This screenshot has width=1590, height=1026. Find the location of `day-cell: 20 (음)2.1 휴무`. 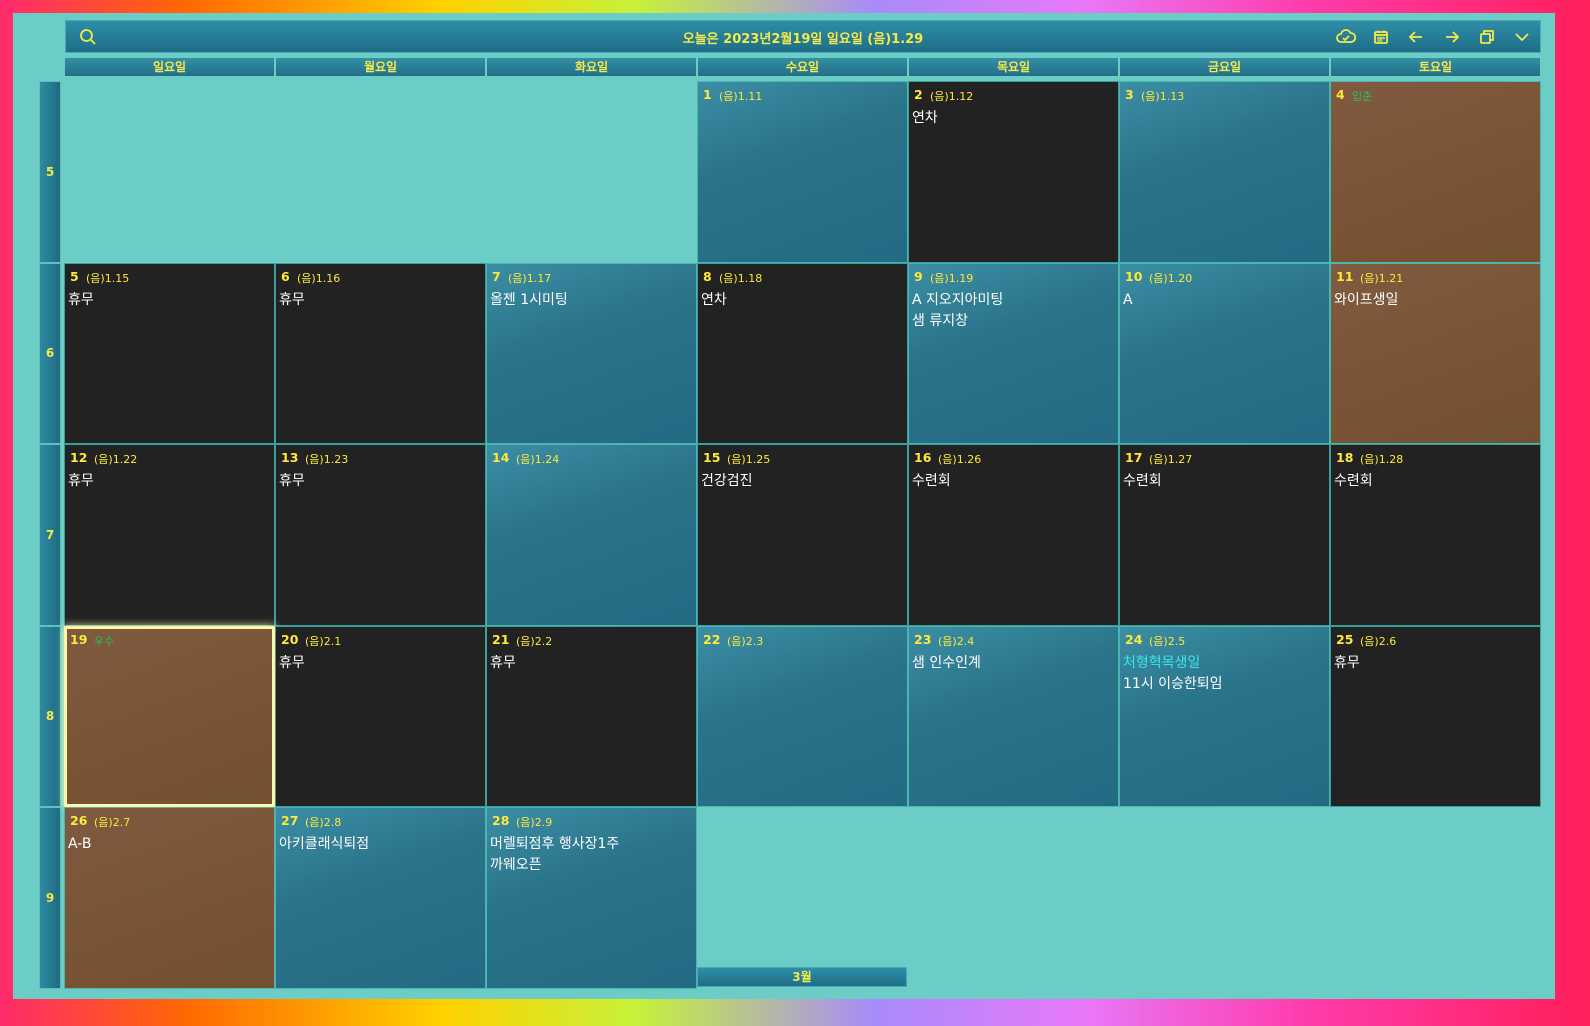

day-cell: 20 (음)2.1 휴무 is located at coordinates (380, 716).